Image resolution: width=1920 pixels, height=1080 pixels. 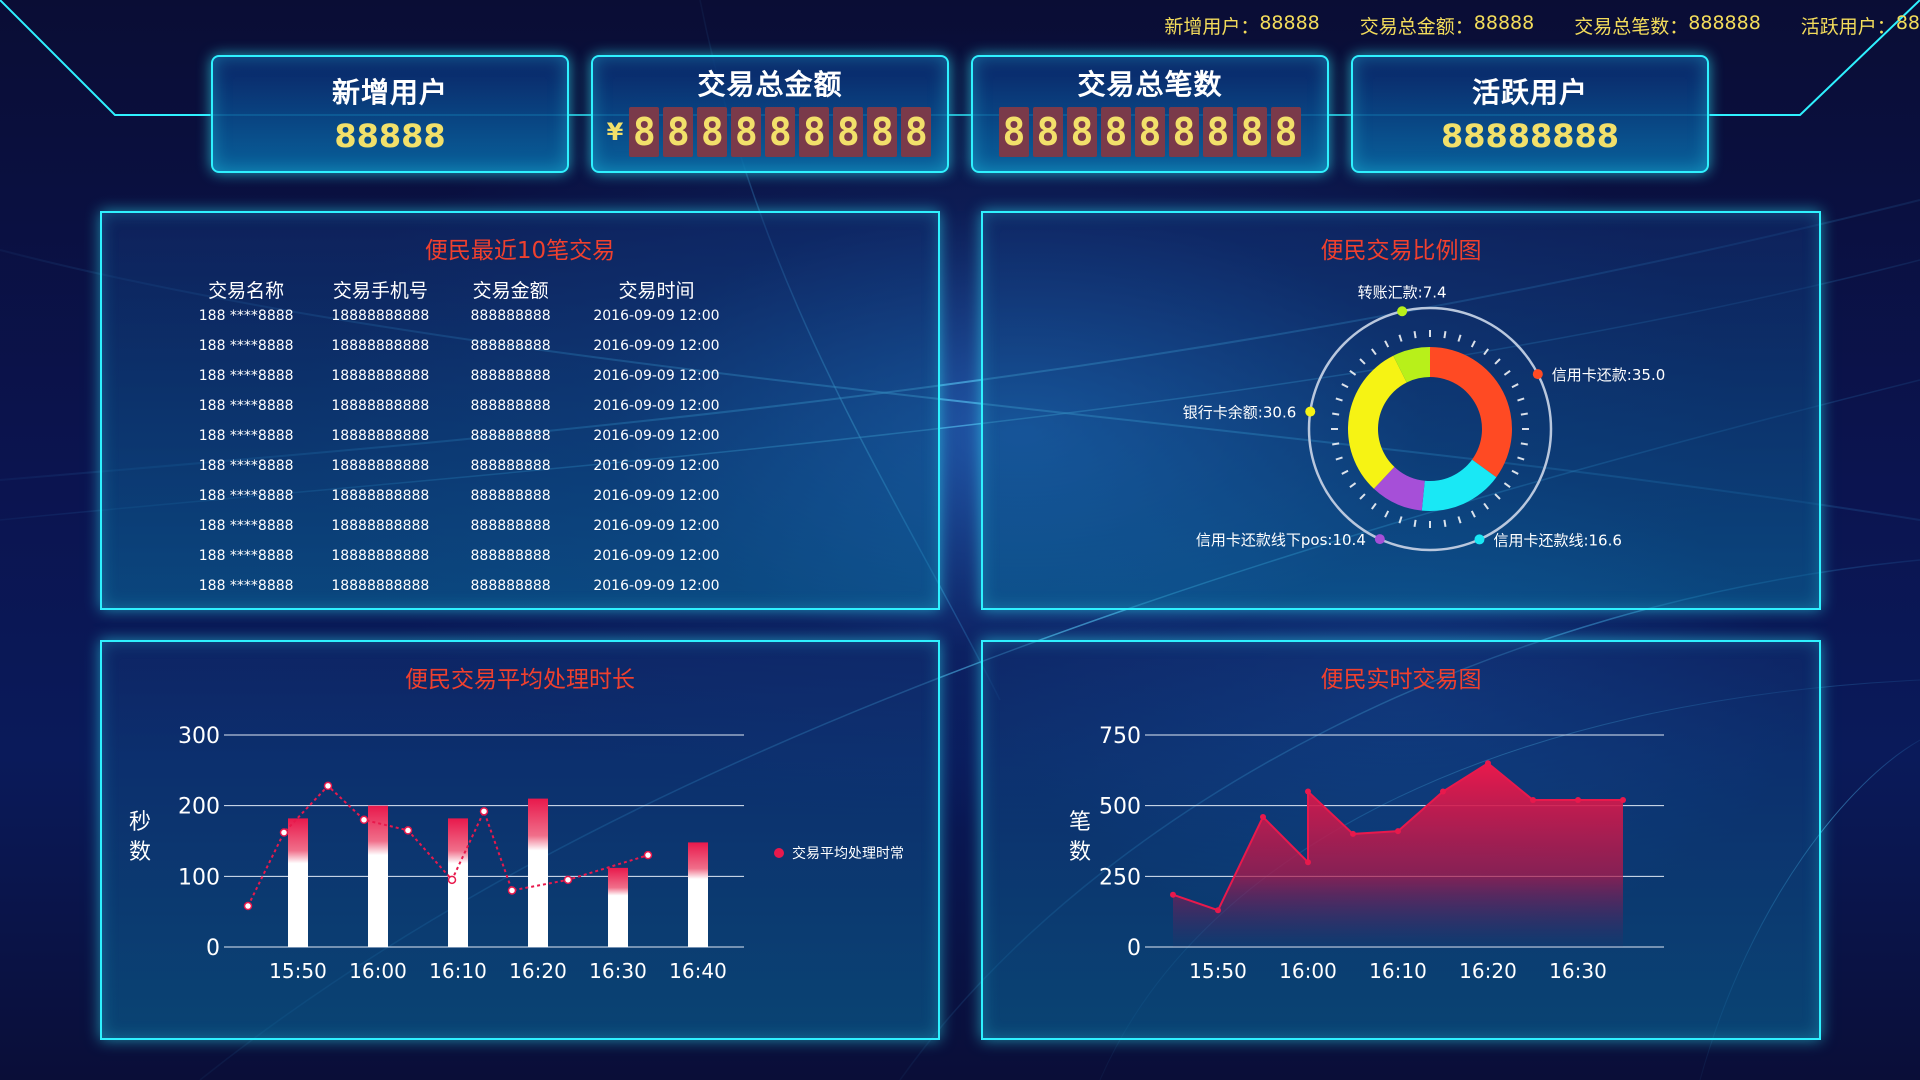 What do you see at coordinates (1557, 540) in the screenshot?
I see `slice-label: 信用卡还款线:16.6` at bounding box center [1557, 540].